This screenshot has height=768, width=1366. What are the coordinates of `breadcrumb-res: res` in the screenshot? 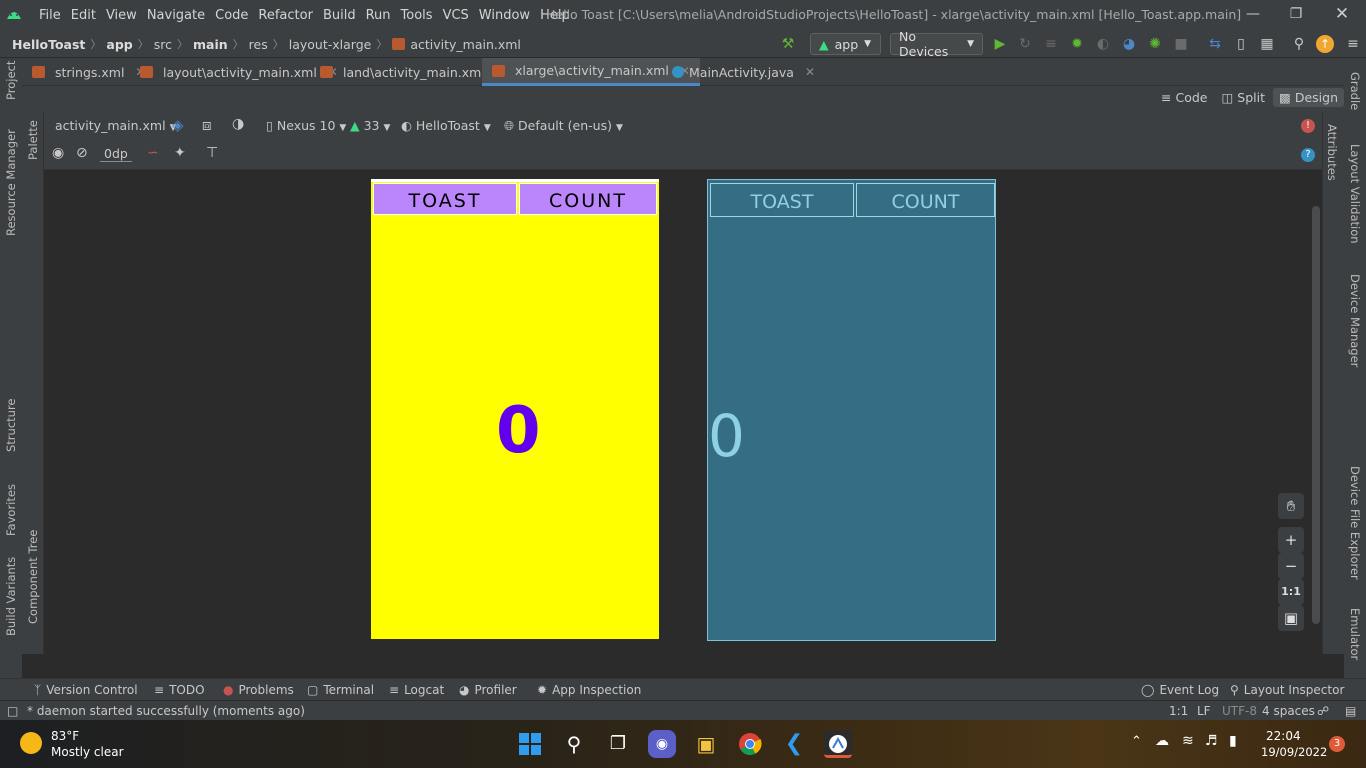 It's located at (258, 44).